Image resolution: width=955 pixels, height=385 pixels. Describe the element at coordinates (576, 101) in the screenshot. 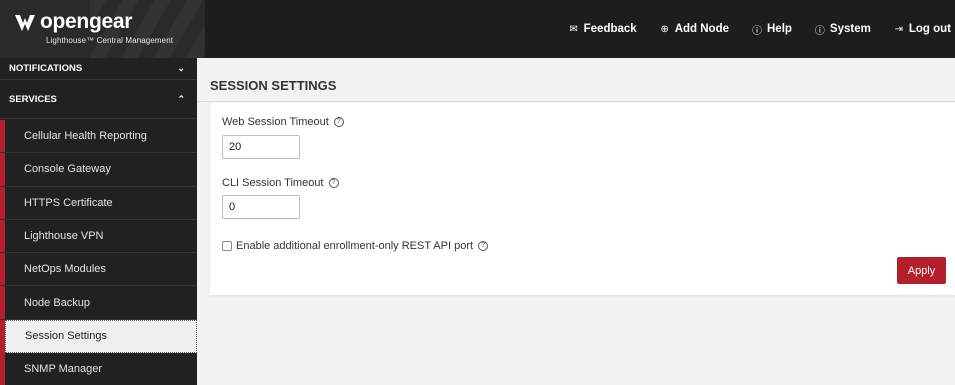

I see `title-divider` at that location.